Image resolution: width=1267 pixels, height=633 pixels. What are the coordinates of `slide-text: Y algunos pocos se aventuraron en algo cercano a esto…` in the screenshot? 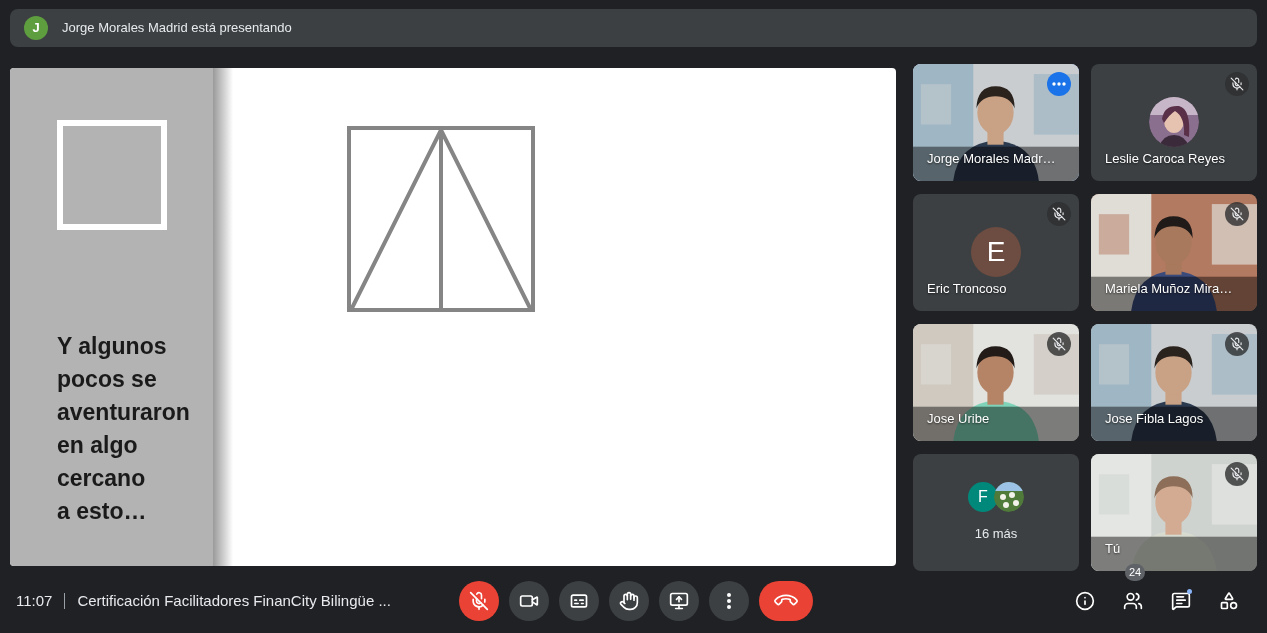 It's located at (124, 429).